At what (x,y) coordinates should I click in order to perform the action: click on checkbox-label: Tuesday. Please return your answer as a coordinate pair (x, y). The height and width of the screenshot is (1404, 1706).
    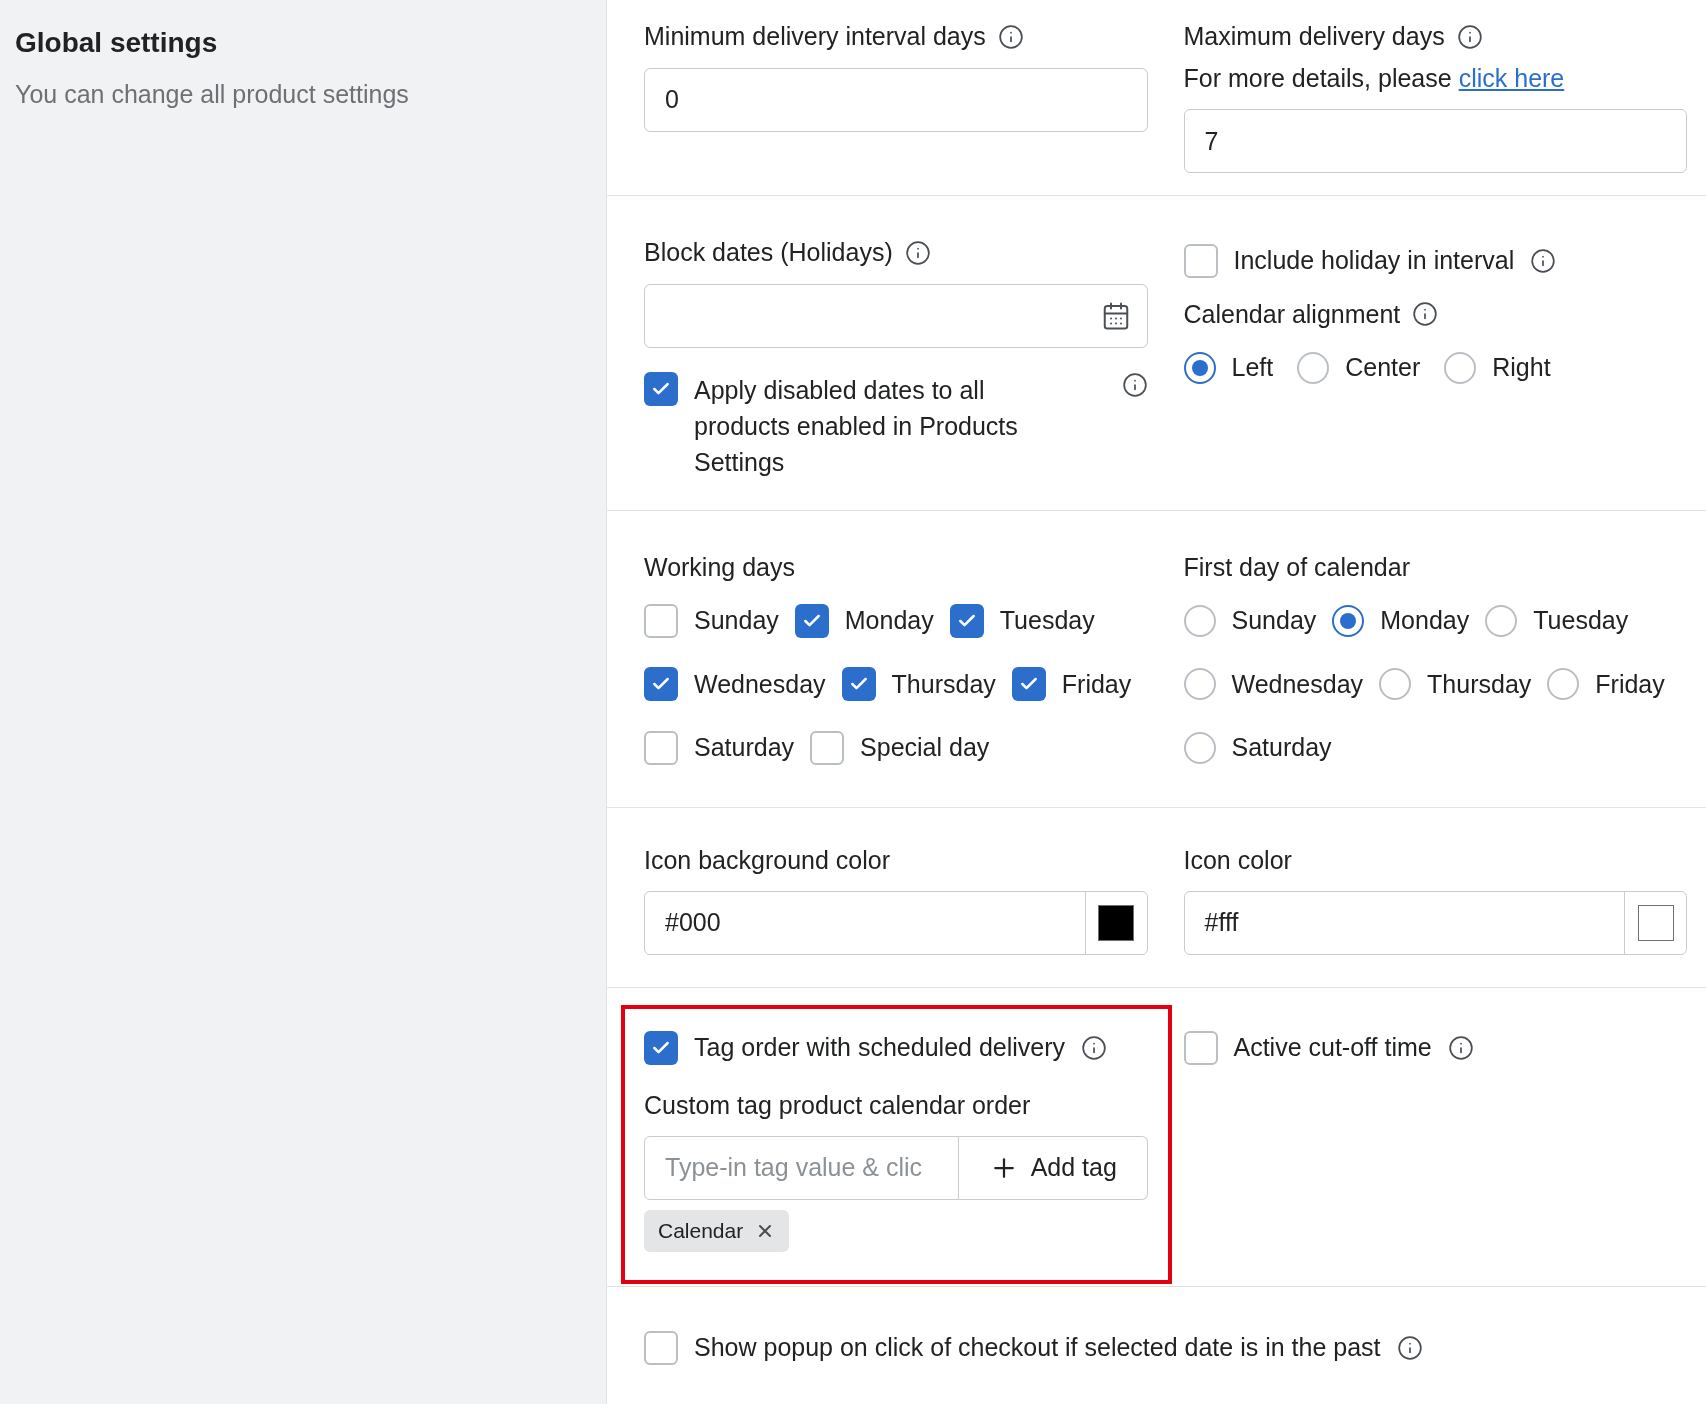
    Looking at the image, I should click on (1047, 620).